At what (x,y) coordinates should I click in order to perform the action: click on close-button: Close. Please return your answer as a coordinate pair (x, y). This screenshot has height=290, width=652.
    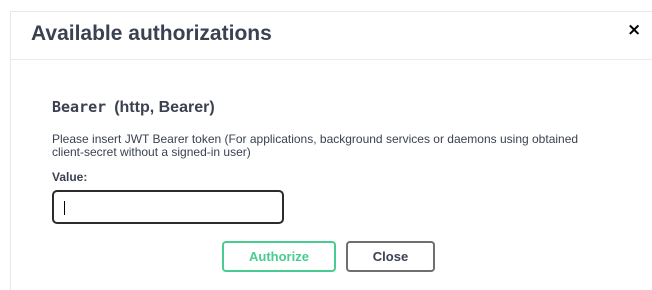
    Looking at the image, I should click on (390, 256).